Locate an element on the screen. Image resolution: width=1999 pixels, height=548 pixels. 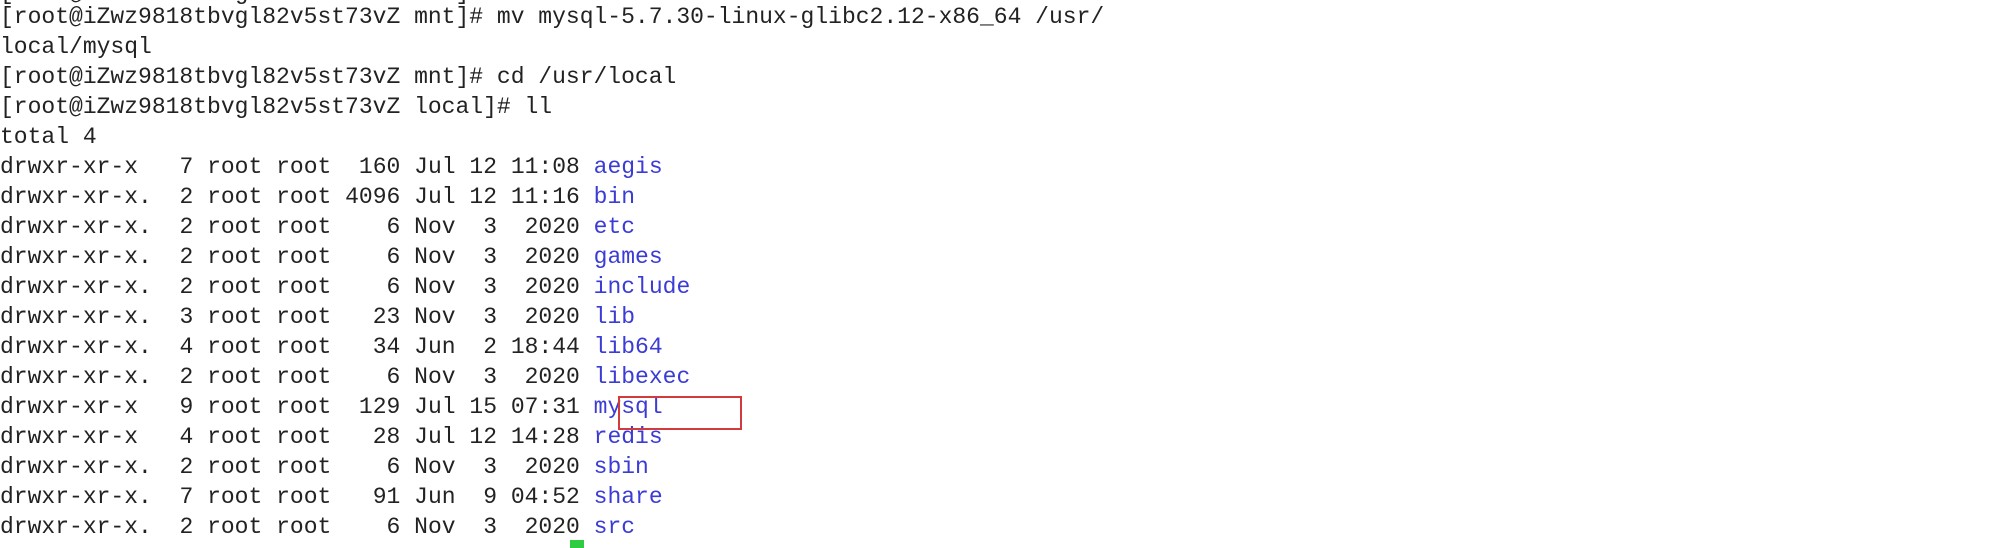
file-size: 34 is located at coordinates (373, 347).